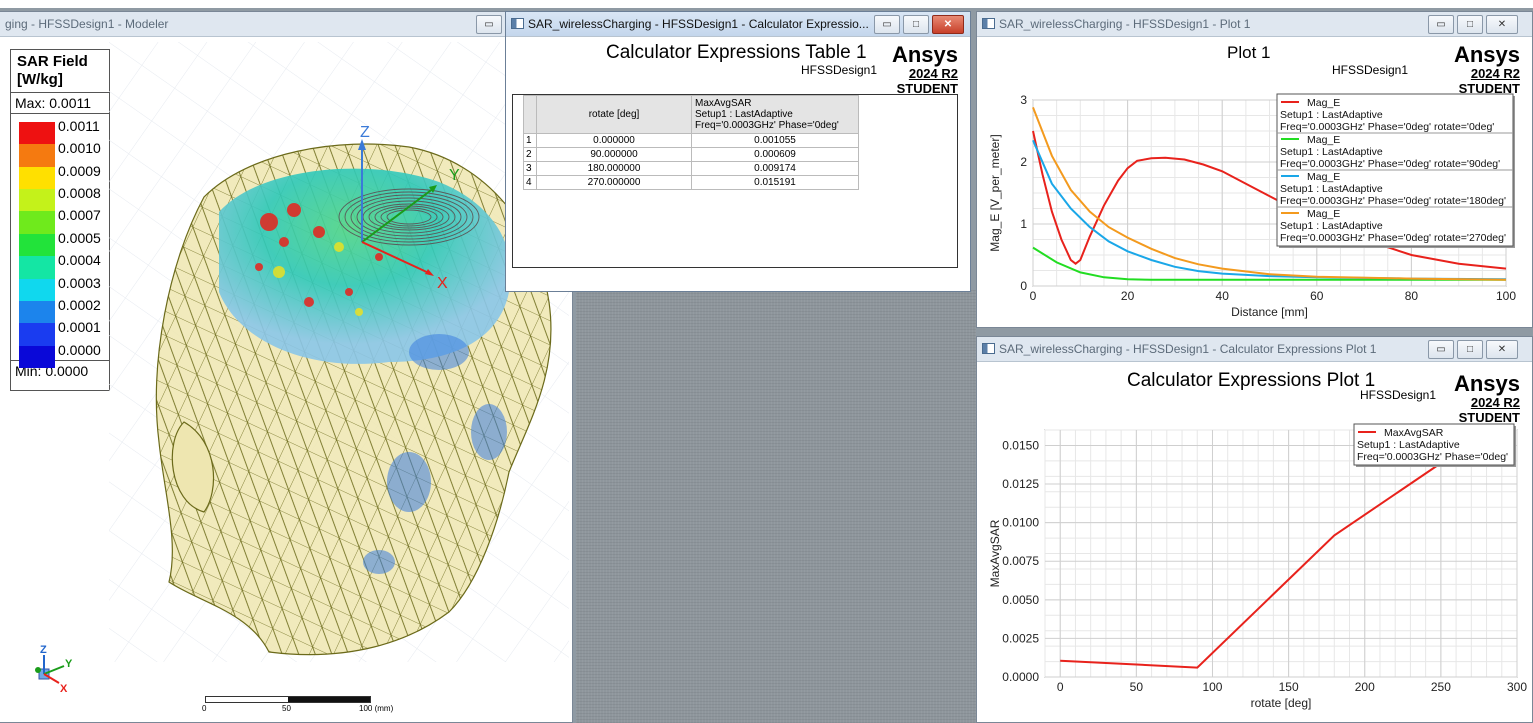 The image size is (1533, 723). I want to click on legend-series-name: MaxAvgSAR, so click(1414, 433).